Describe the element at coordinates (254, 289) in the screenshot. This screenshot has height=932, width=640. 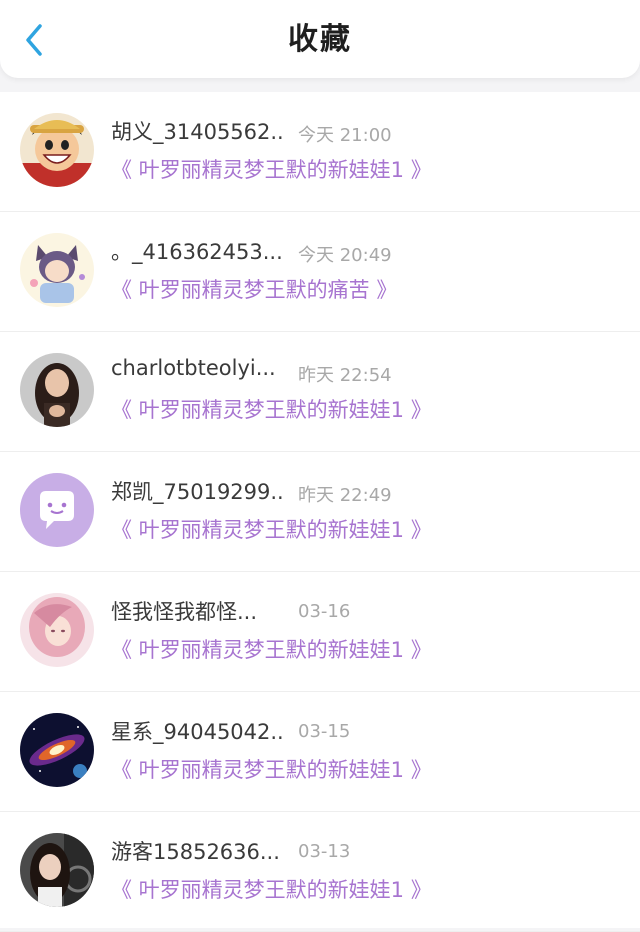
I see `work-title-link: 《 叶罗丽精灵梦王默的痛苦 》` at that location.